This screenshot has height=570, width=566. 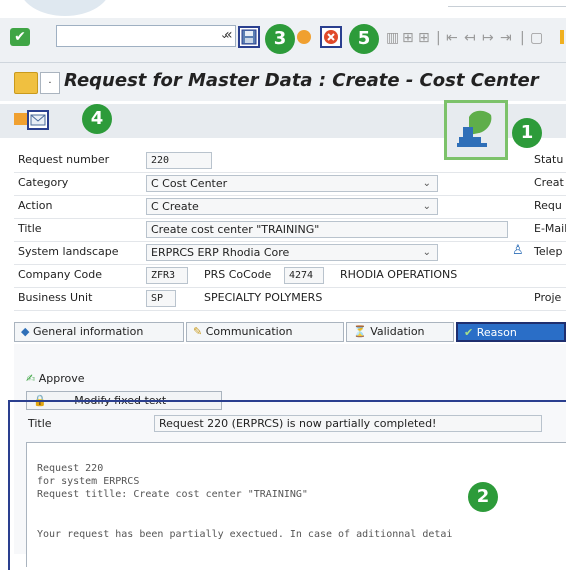 I want to click on mail-icon, so click(x=38, y=120).